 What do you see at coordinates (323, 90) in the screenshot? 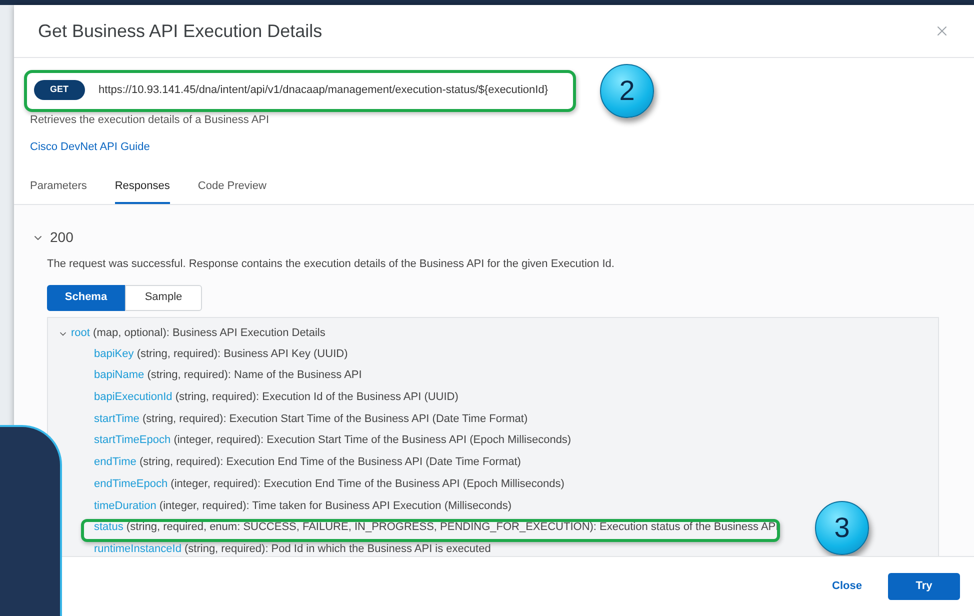
I see `endpoint-url: https://10.93.141.45/dna/intent/api/v1/dnacaap/management/execution-status/${executionId}` at bounding box center [323, 90].